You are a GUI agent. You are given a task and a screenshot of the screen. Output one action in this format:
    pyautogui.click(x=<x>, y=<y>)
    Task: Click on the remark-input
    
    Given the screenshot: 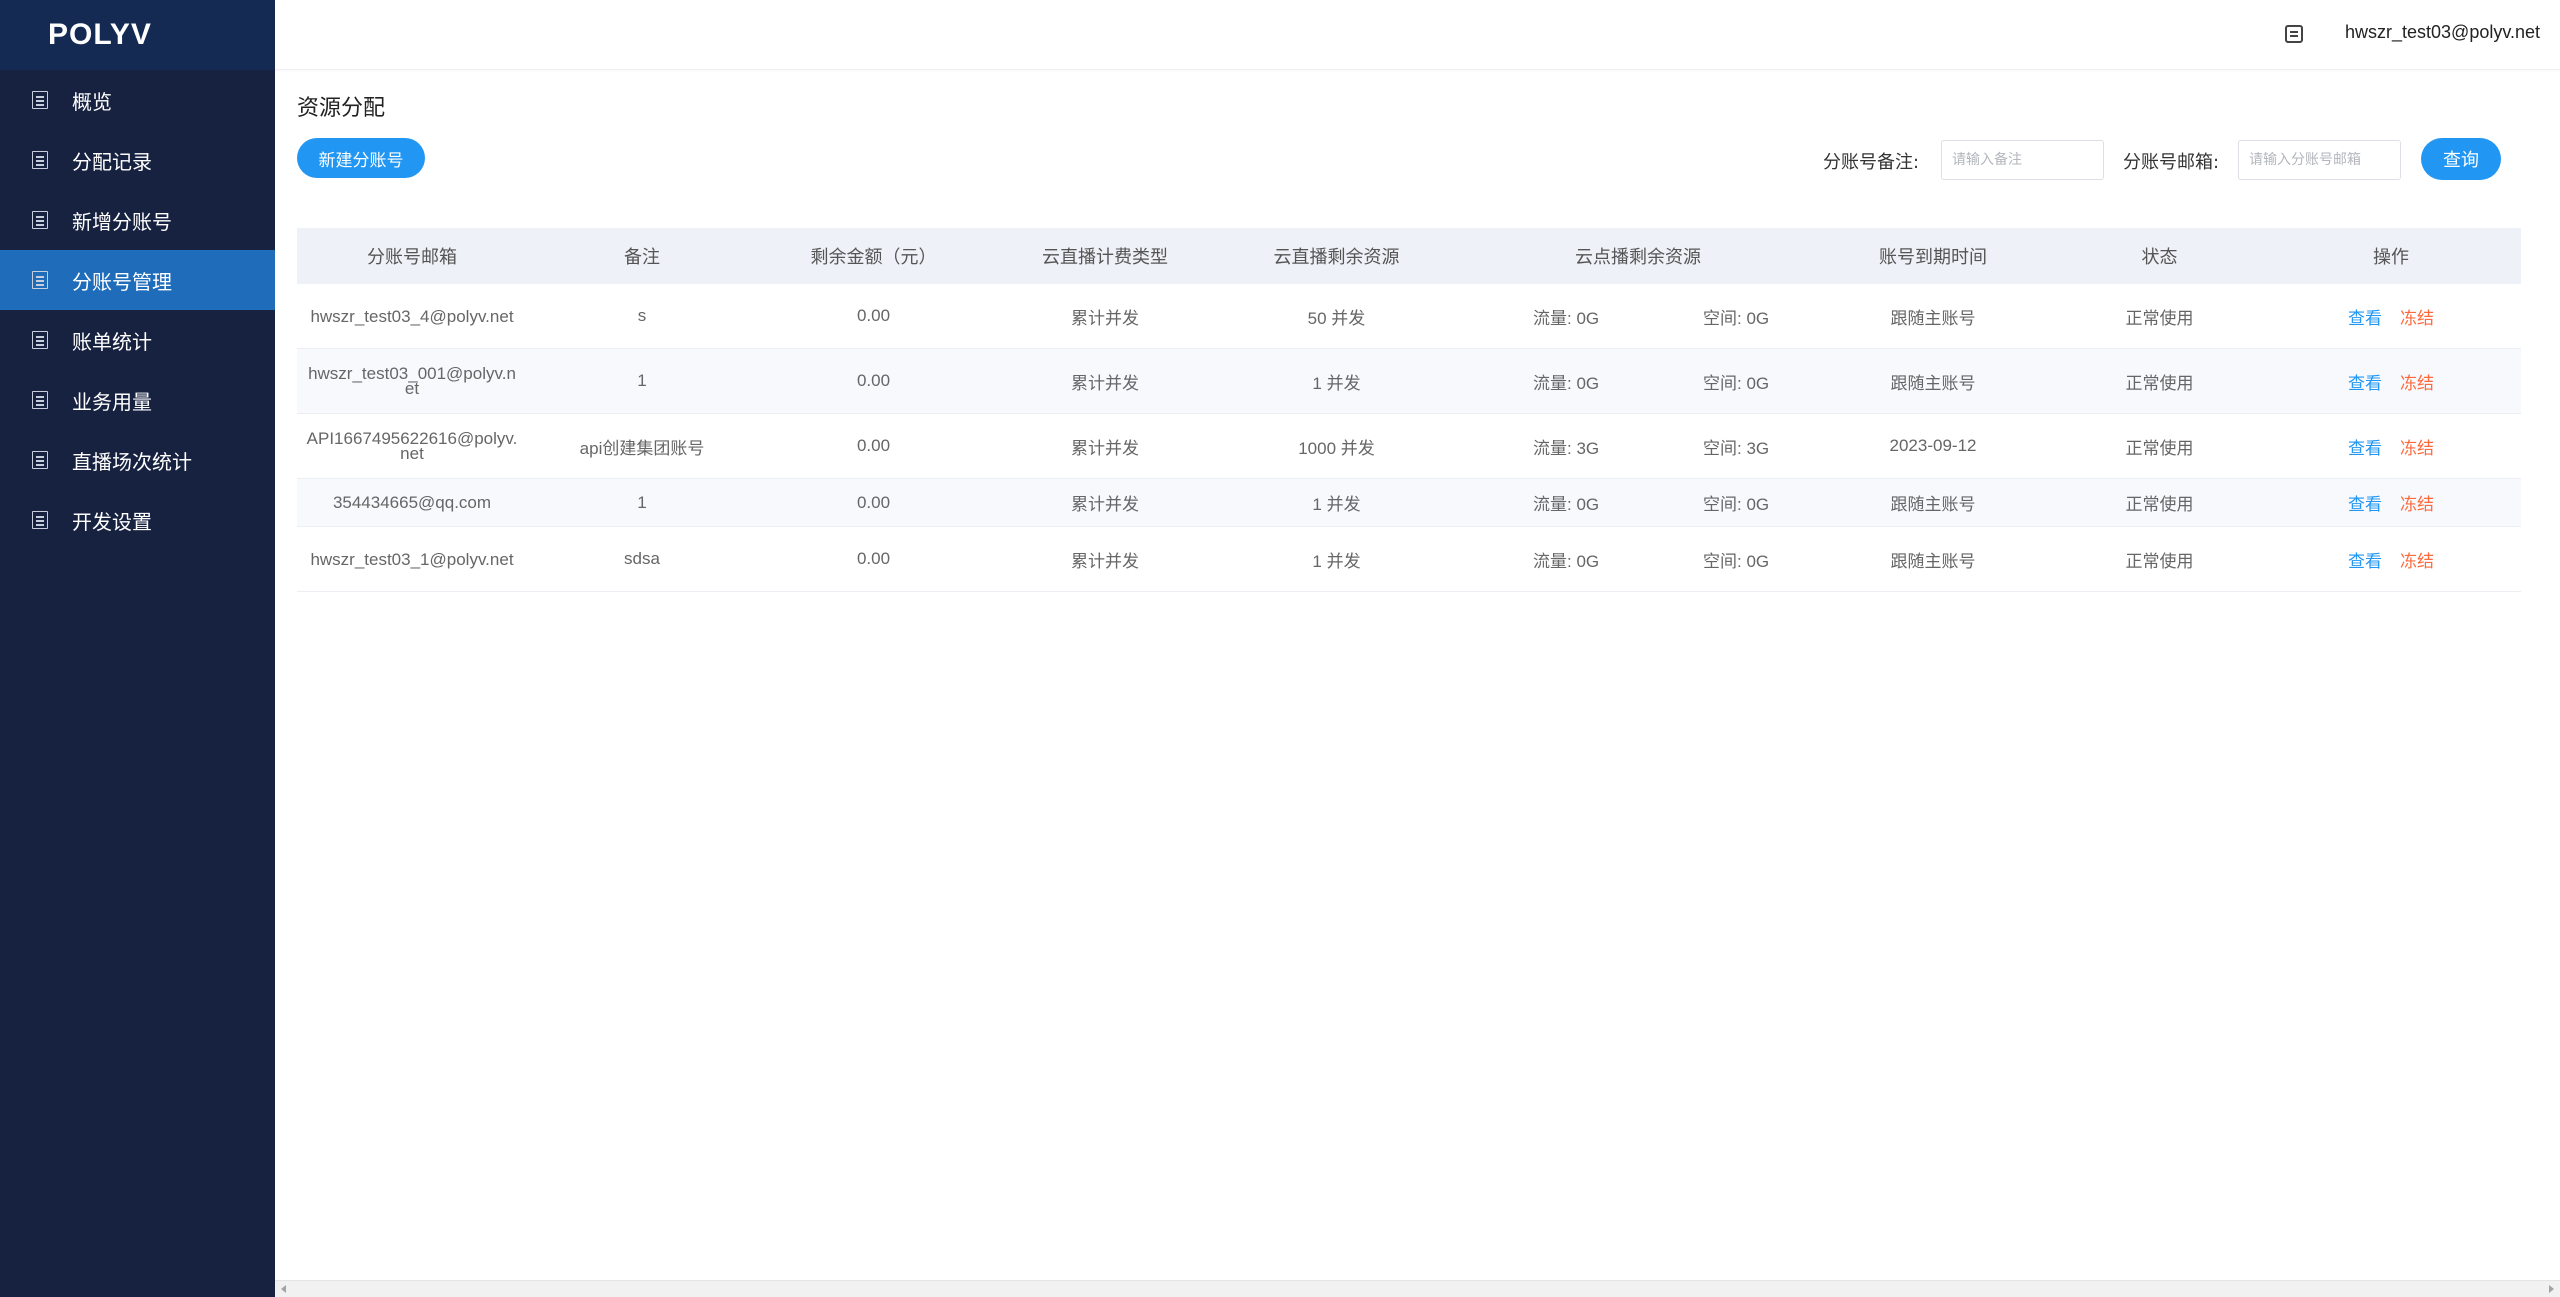 What is the action you would take?
    pyautogui.click(x=2022, y=160)
    